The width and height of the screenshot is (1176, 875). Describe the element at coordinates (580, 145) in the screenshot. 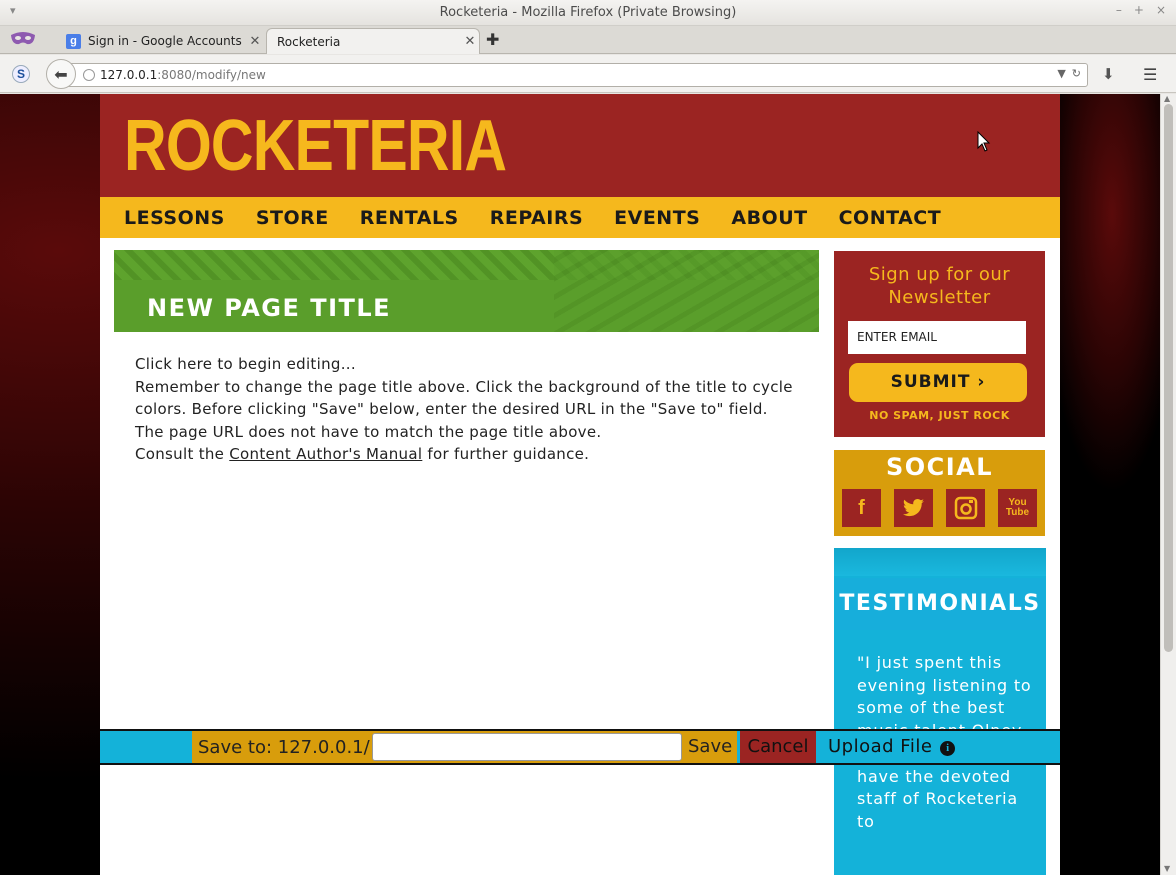

I see `site-header: ROCKETERIA` at that location.